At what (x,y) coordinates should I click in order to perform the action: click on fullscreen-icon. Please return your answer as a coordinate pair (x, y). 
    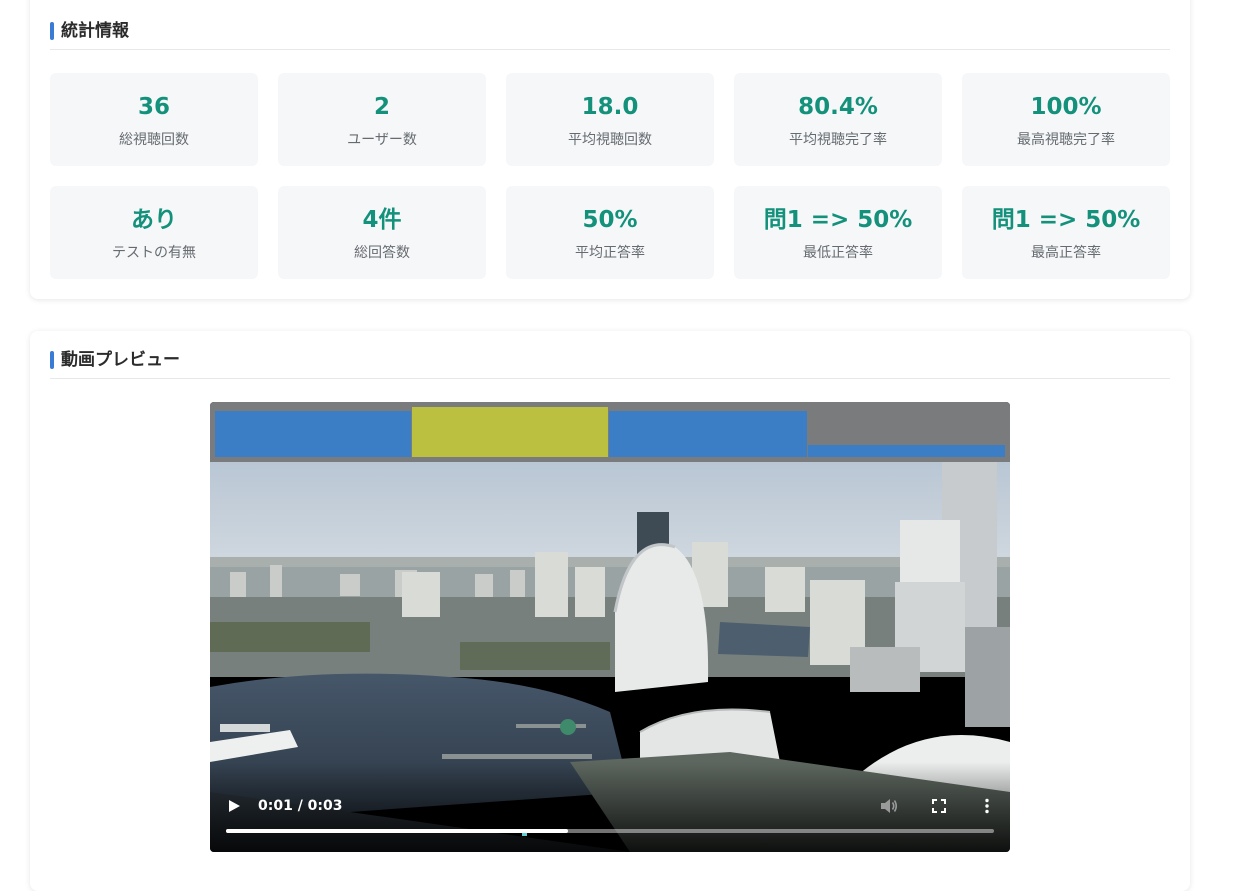
    Looking at the image, I should click on (939, 806).